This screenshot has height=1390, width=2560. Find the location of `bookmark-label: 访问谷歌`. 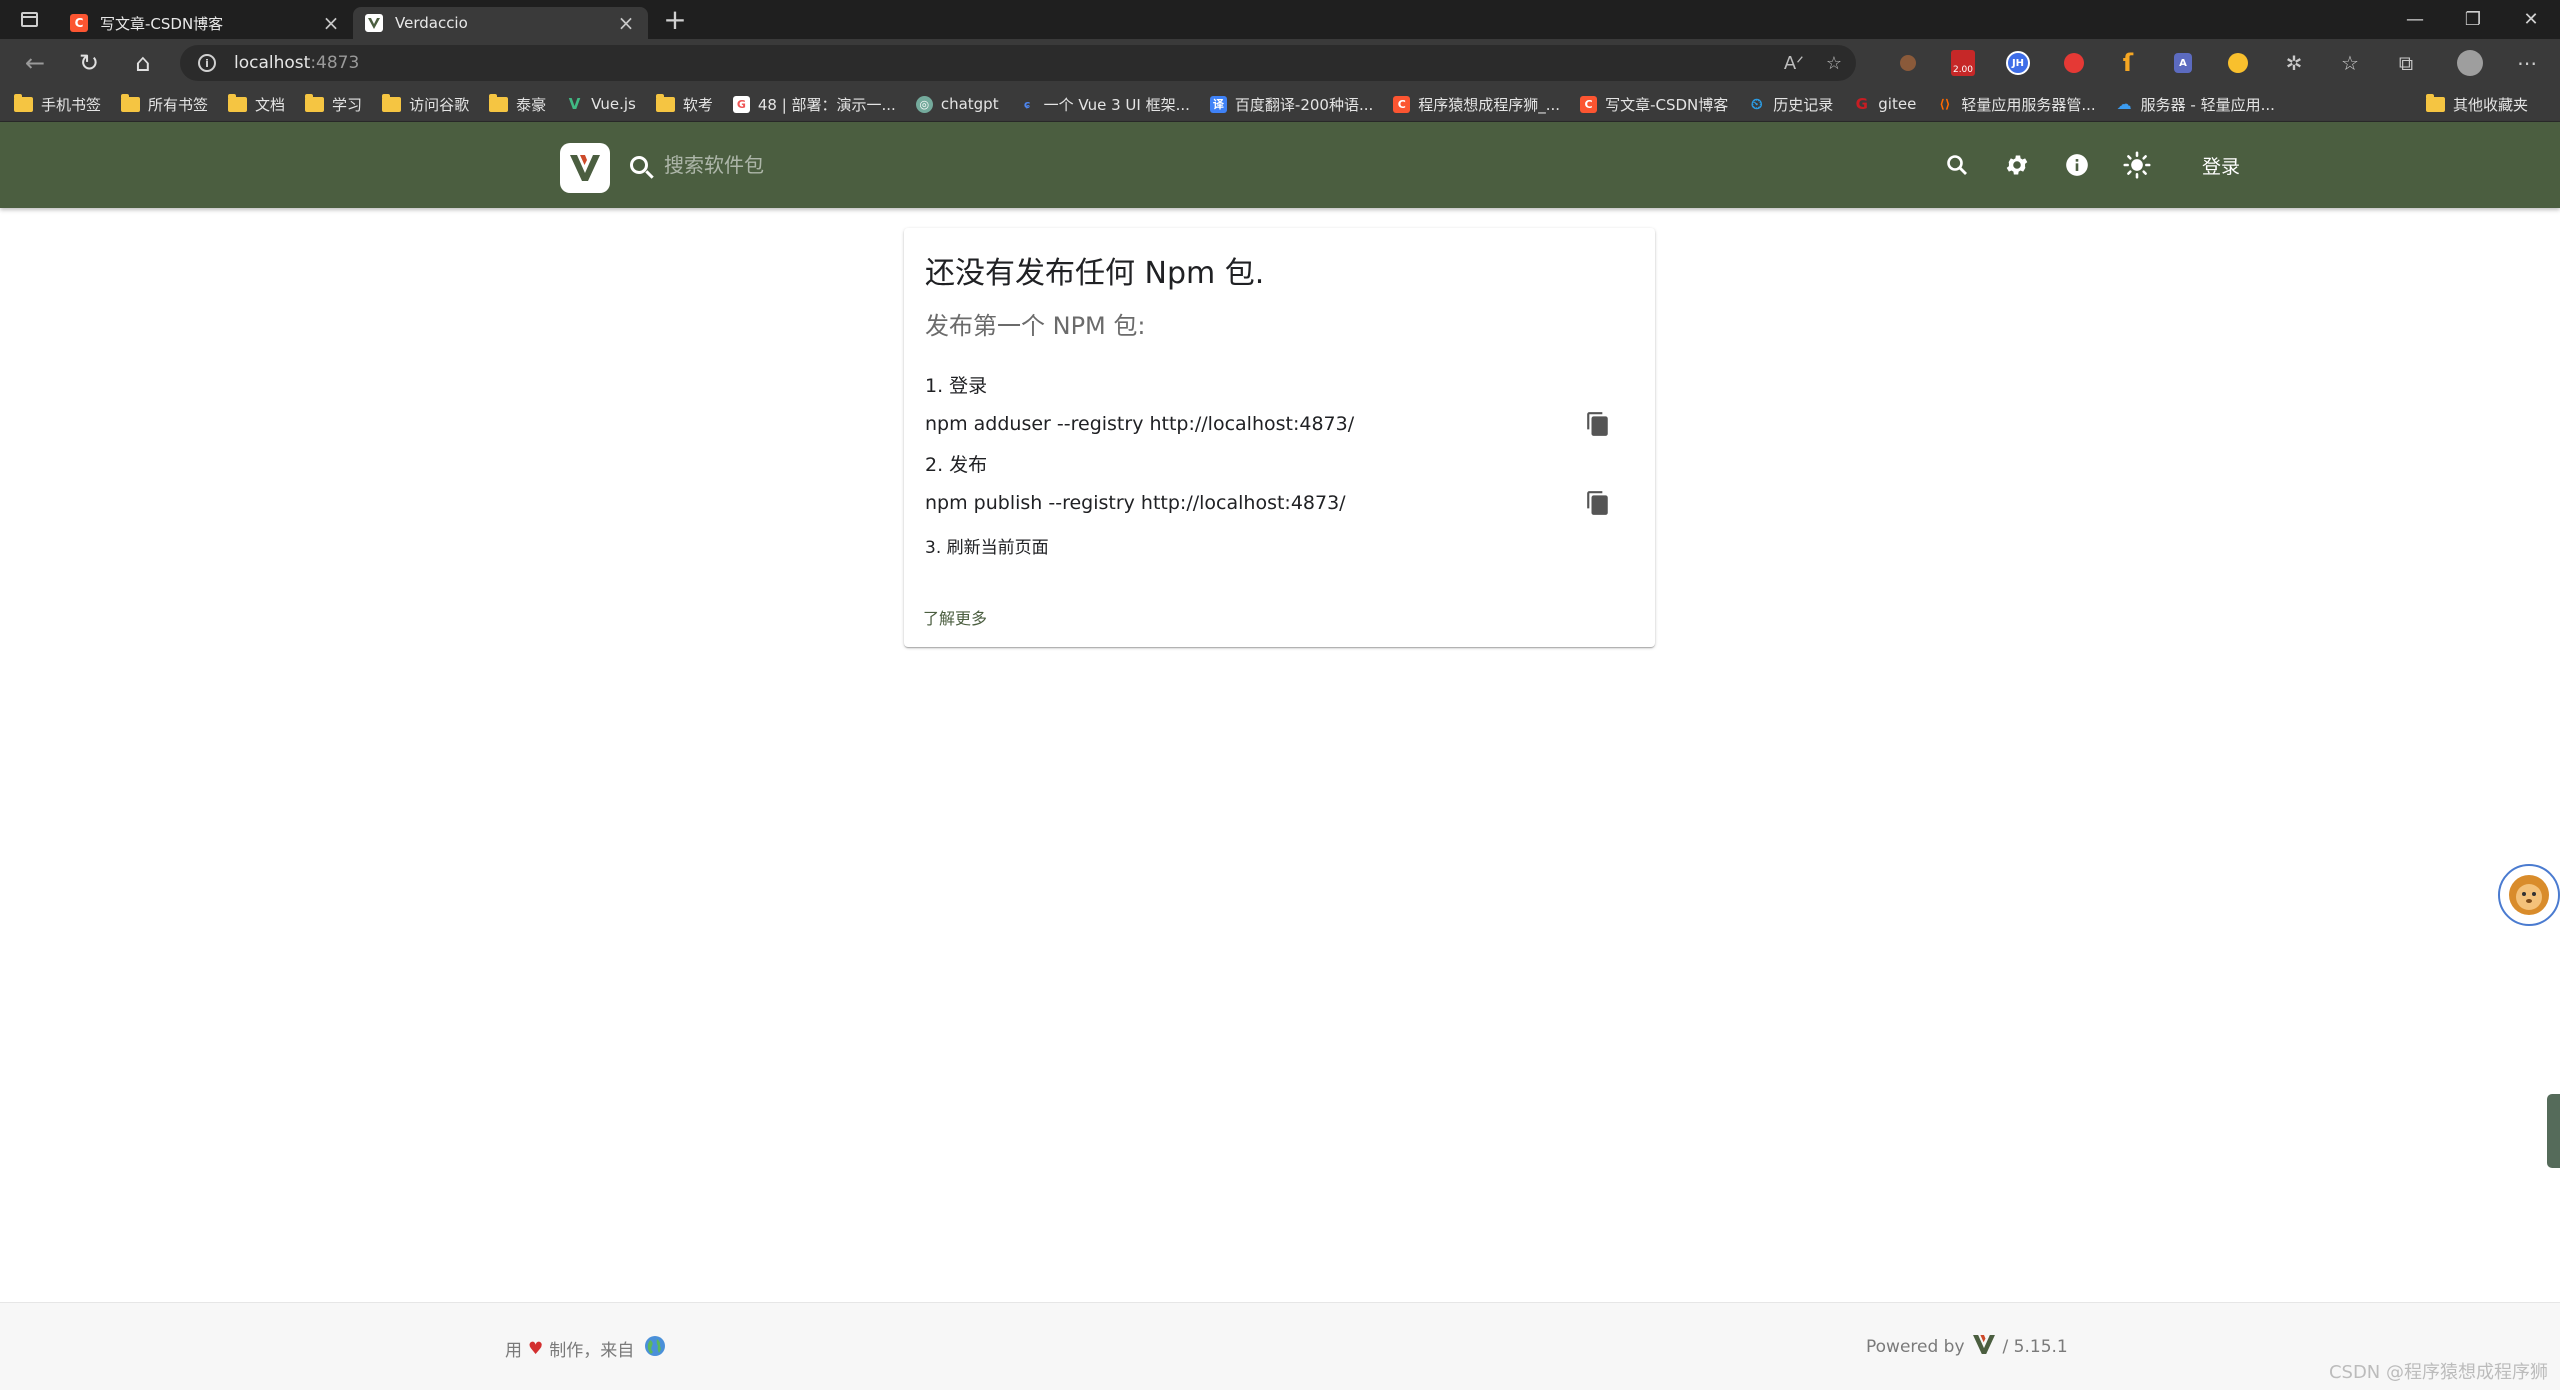

bookmark-label: 访问谷歌 is located at coordinates (439, 104).